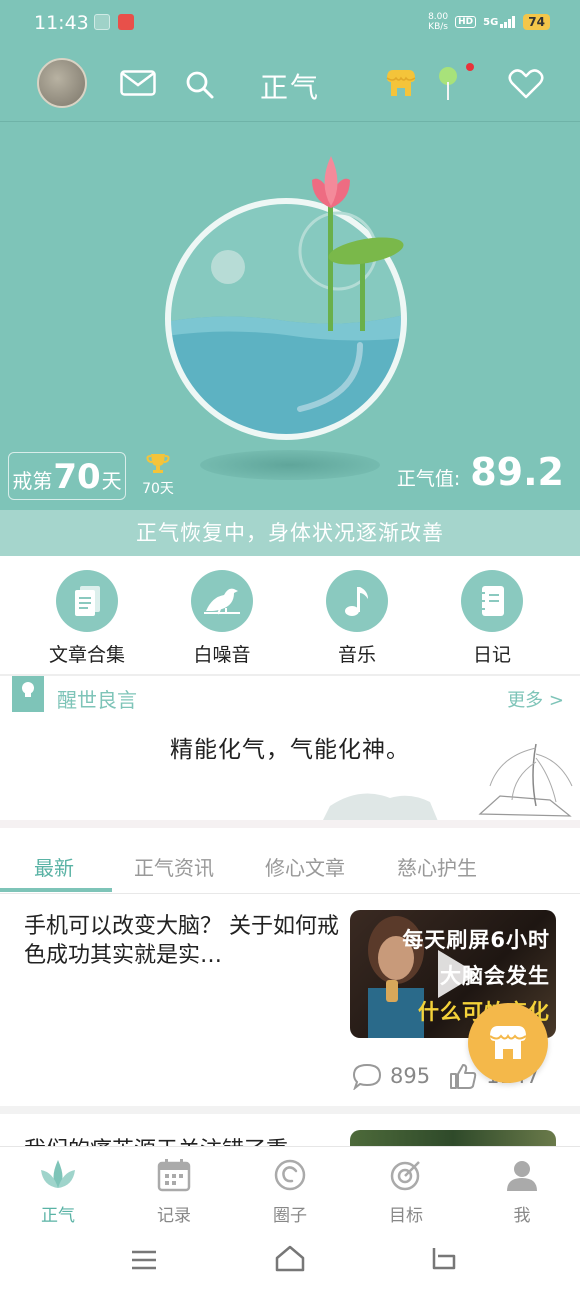  I want to click on quick-action-label: 音乐, so click(356, 655).